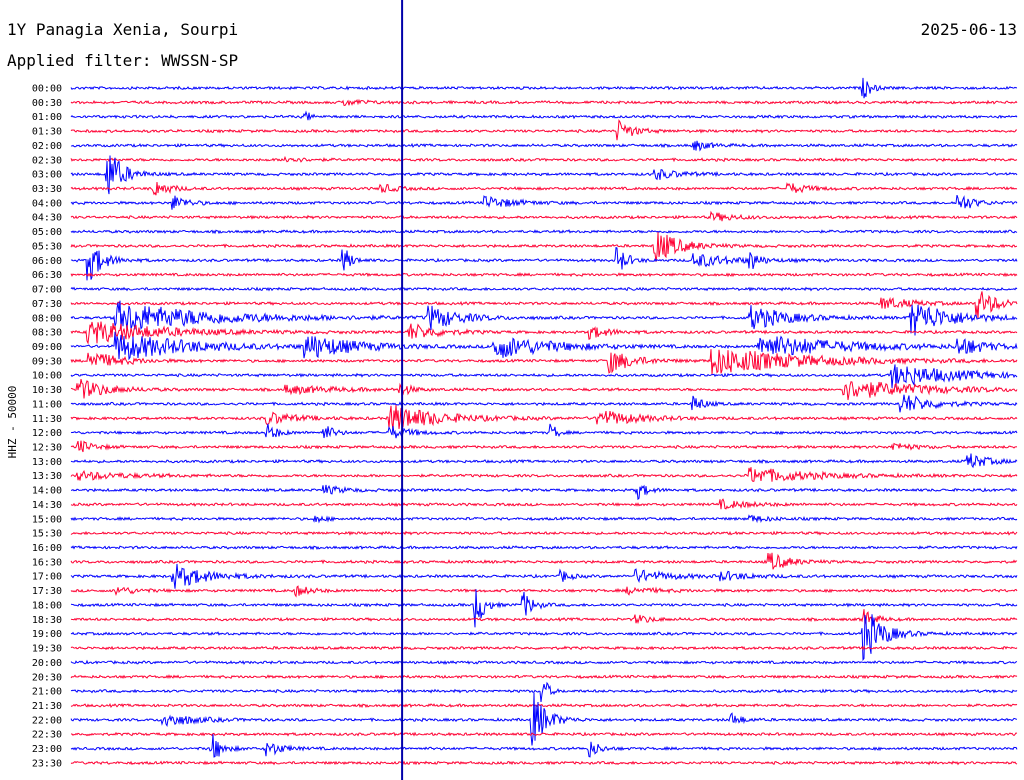 Image resolution: width=1024 pixels, height=780 pixels. What do you see at coordinates (47, 318) in the screenshot?
I see `row-label: 08:00` at bounding box center [47, 318].